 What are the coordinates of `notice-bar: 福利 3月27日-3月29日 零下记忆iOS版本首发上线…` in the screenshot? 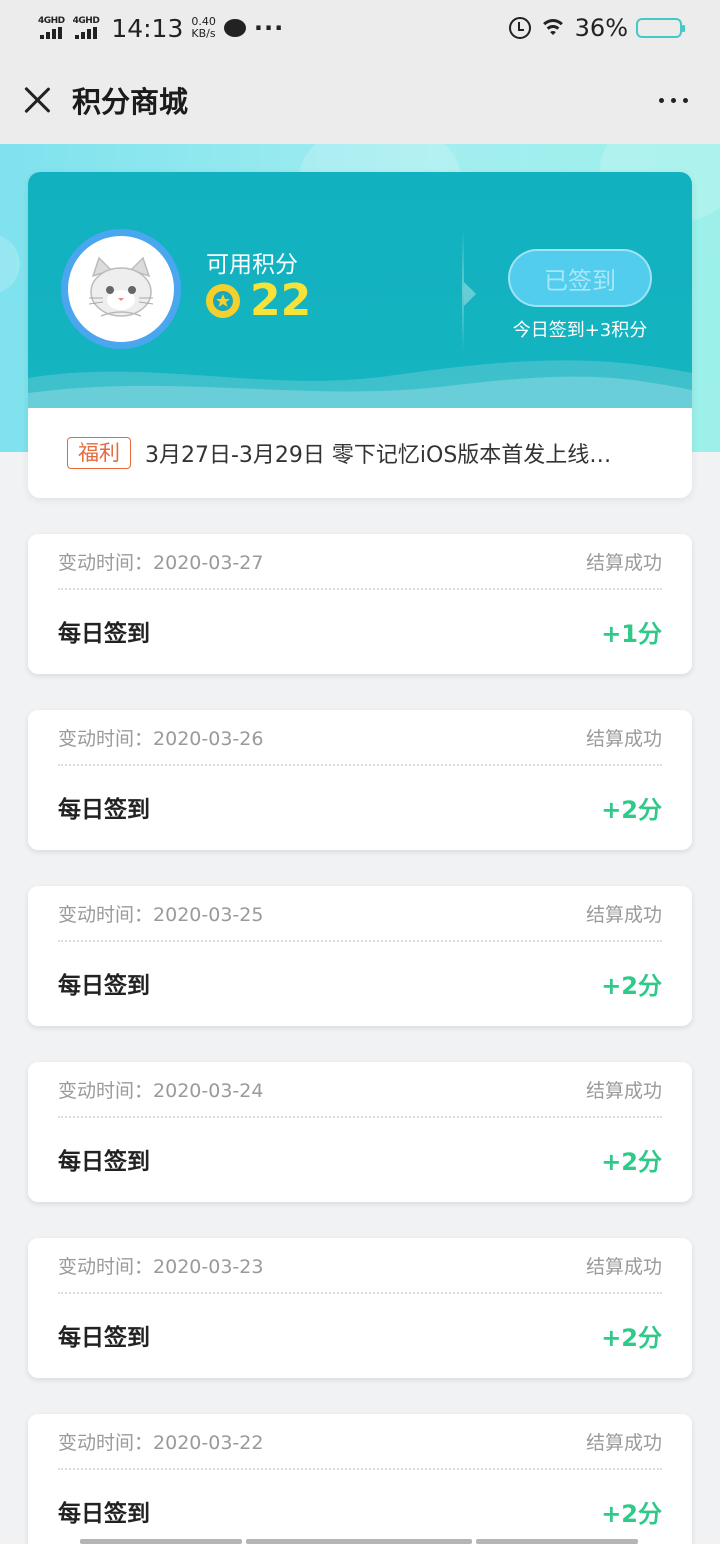 It's located at (360, 453).